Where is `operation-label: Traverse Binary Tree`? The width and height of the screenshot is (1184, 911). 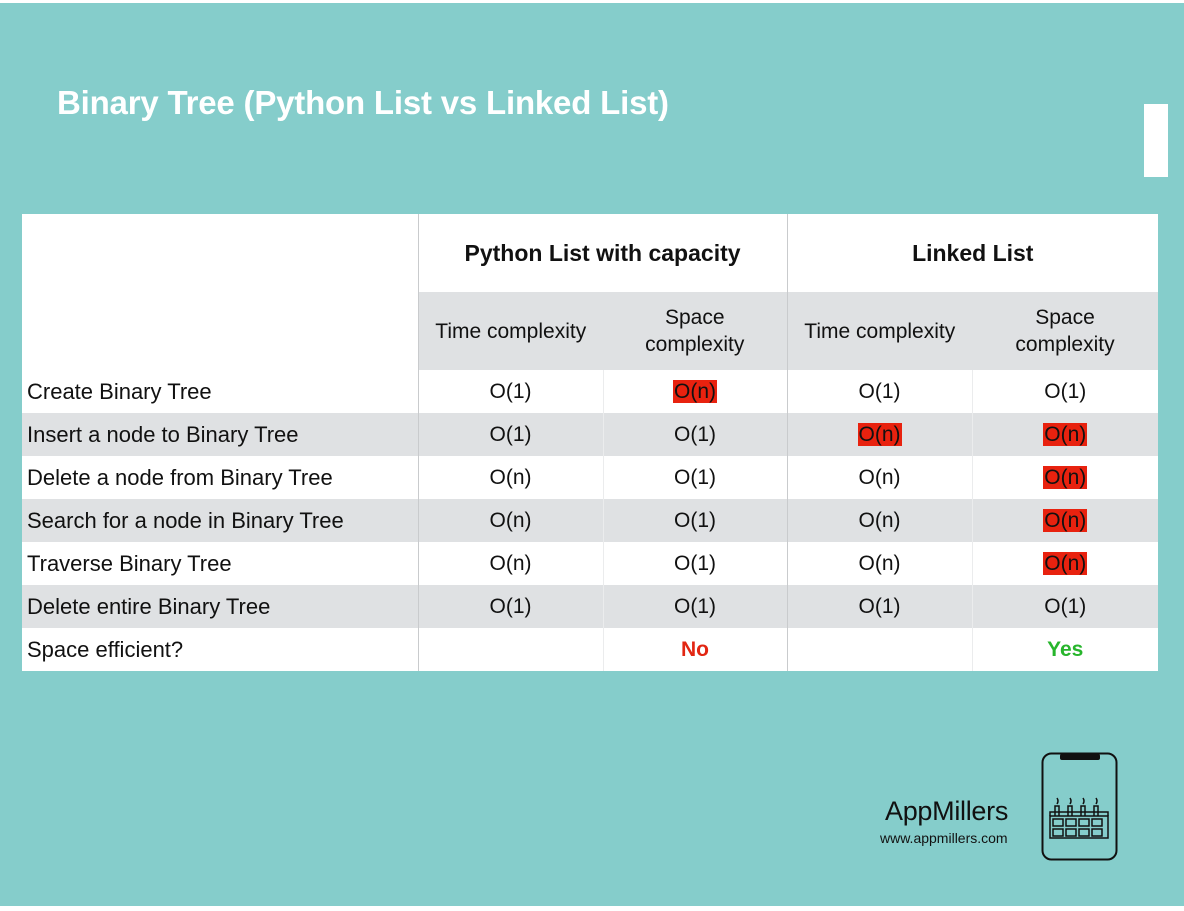
operation-label: Traverse Binary Tree is located at coordinates (220, 563).